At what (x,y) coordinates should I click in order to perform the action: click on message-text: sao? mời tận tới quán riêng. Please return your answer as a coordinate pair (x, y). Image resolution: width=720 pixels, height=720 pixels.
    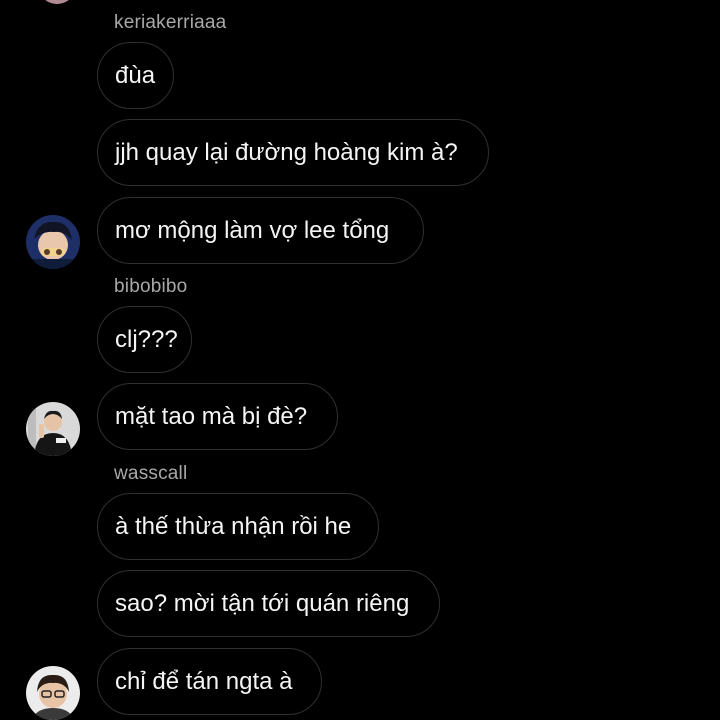
    Looking at the image, I should click on (262, 603).